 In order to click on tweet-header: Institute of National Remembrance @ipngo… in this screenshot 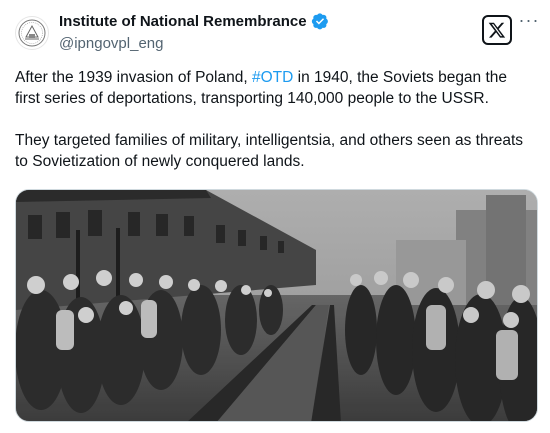, I will do `click(275, 32)`.